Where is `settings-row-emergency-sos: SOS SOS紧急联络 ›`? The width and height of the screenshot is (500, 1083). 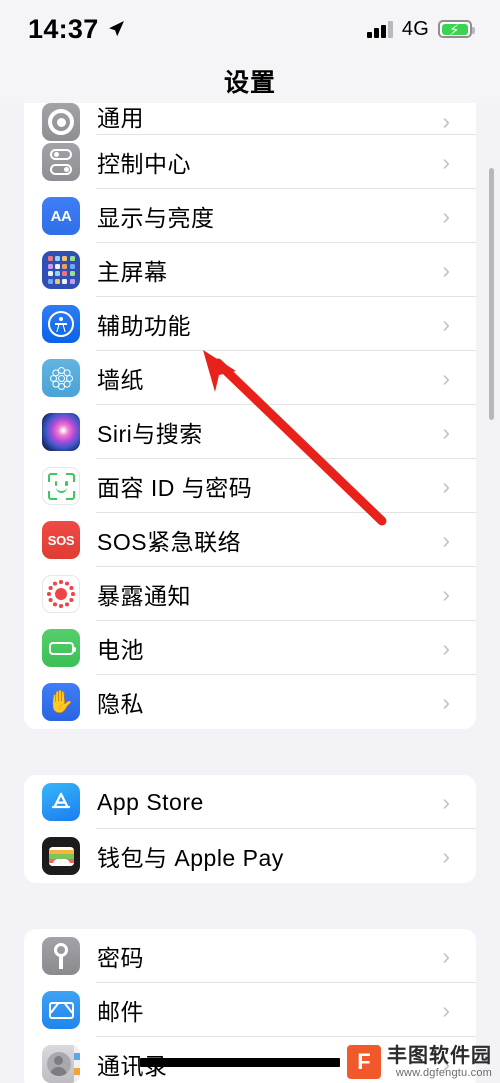
settings-row-emergency-sos: SOS SOS紧急联络 › is located at coordinates (250, 540).